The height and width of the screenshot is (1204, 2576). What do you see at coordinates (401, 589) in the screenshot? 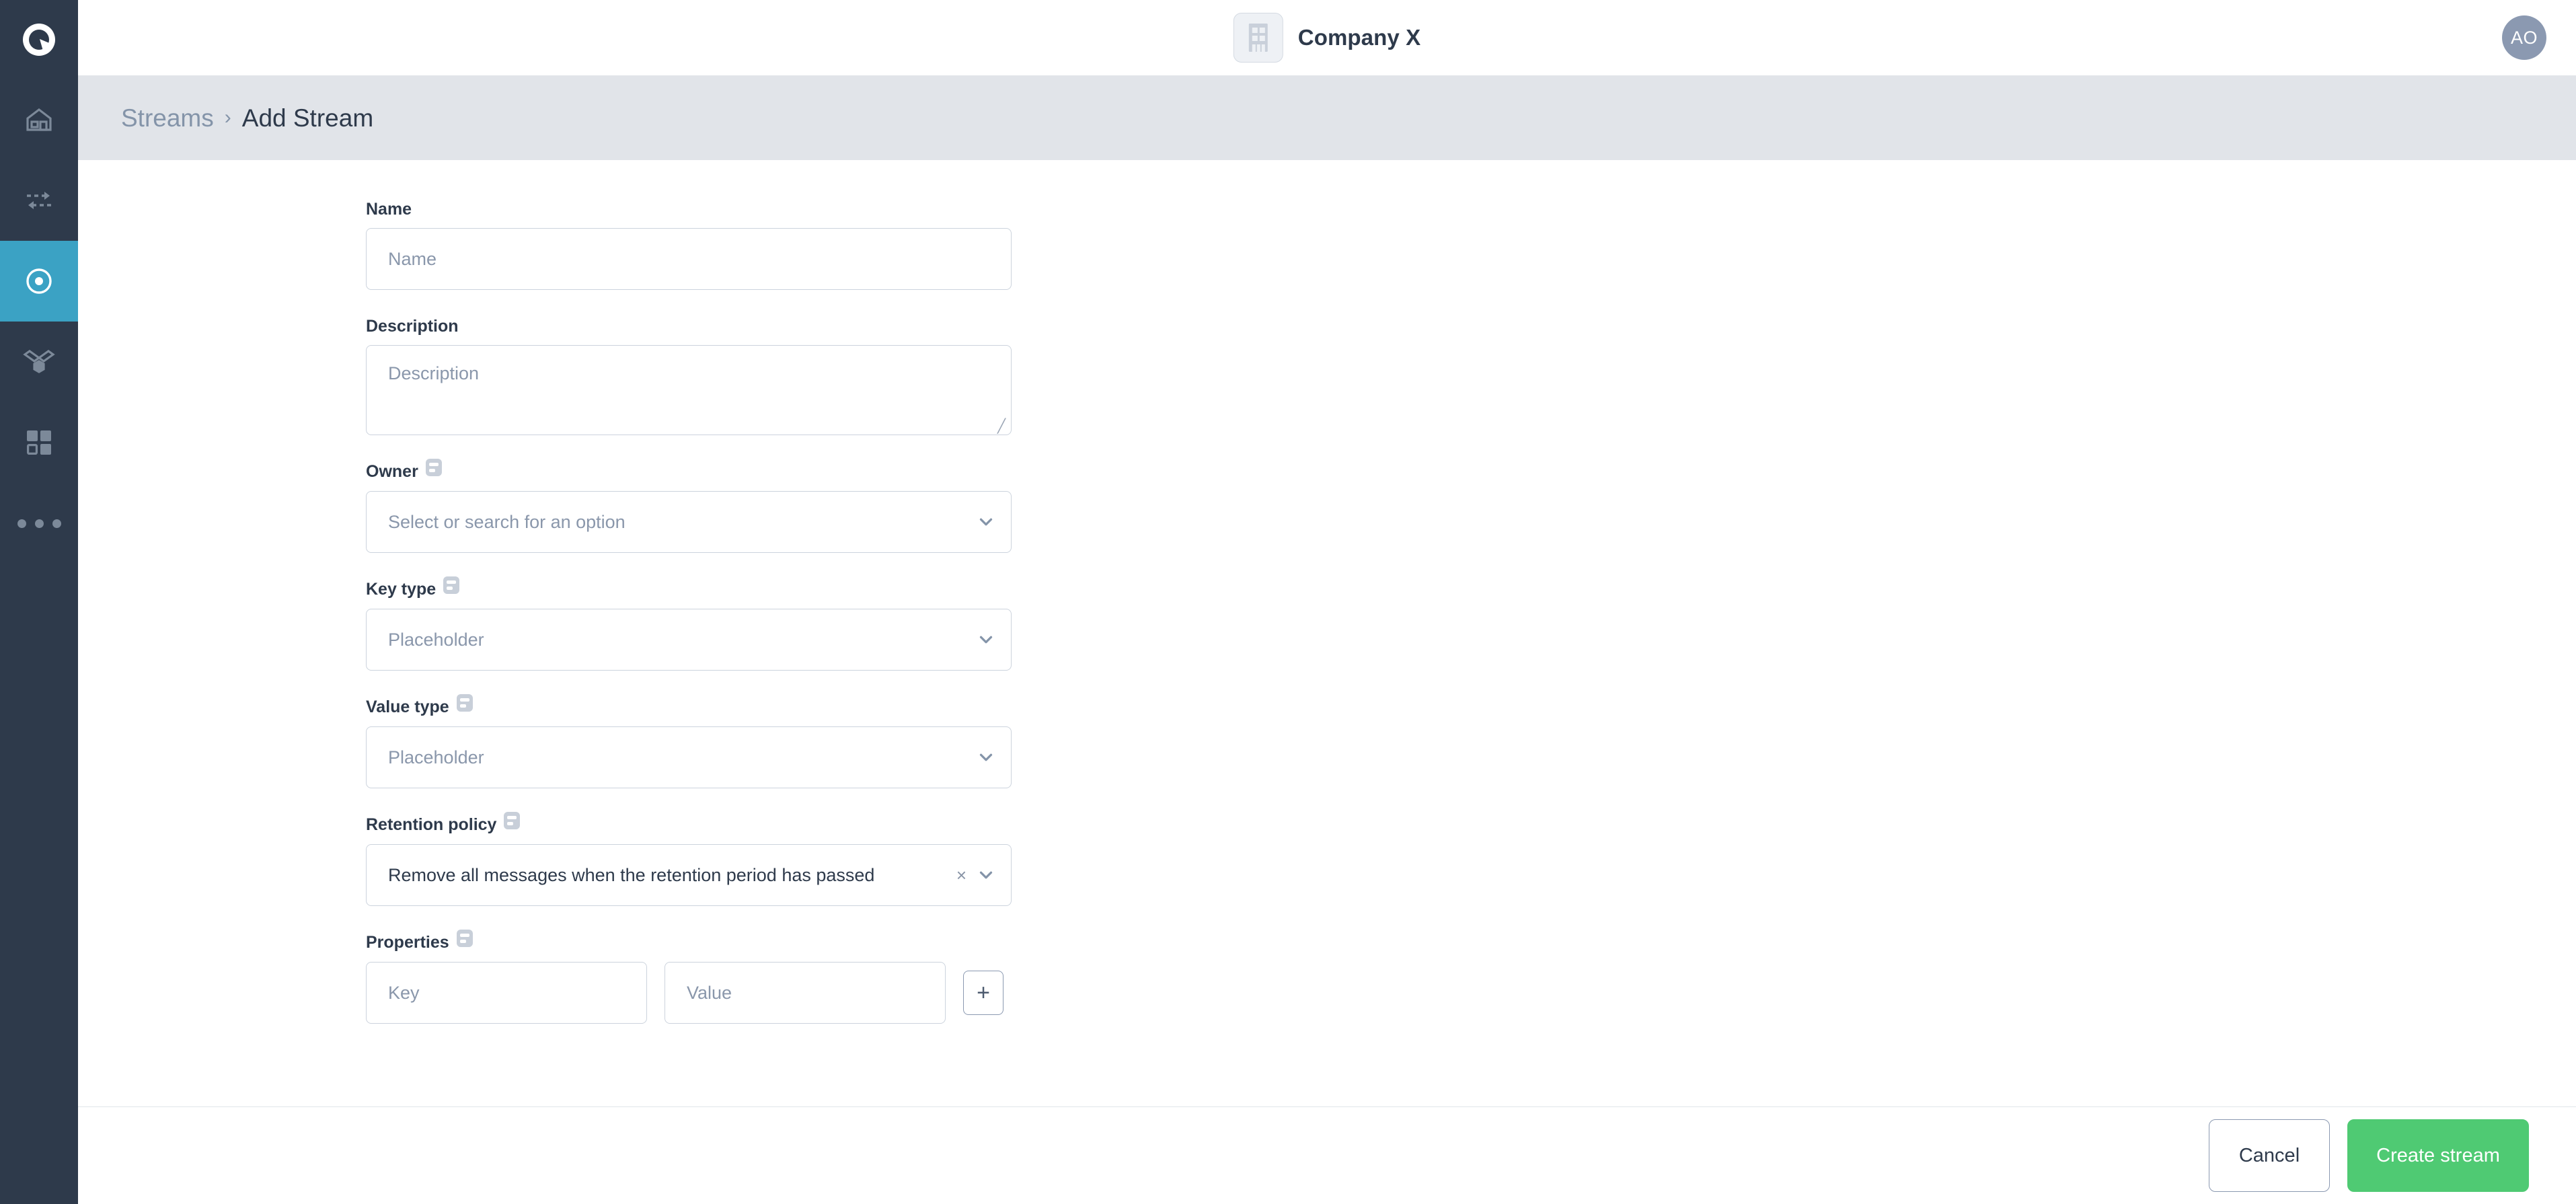
I see `label-key-type-text: Key type` at bounding box center [401, 589].